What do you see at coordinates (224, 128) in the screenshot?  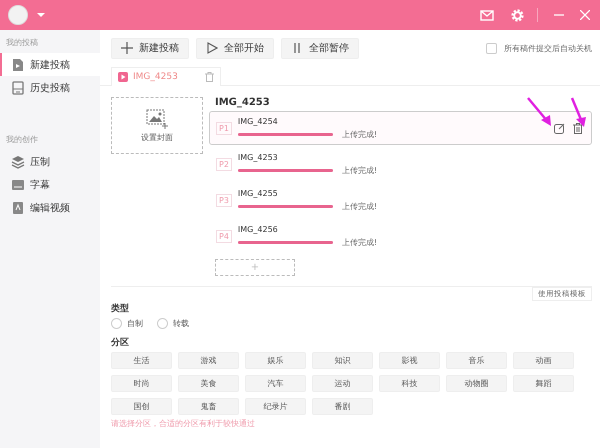 I see `part-number: P1` at bounding box center [224, 128].